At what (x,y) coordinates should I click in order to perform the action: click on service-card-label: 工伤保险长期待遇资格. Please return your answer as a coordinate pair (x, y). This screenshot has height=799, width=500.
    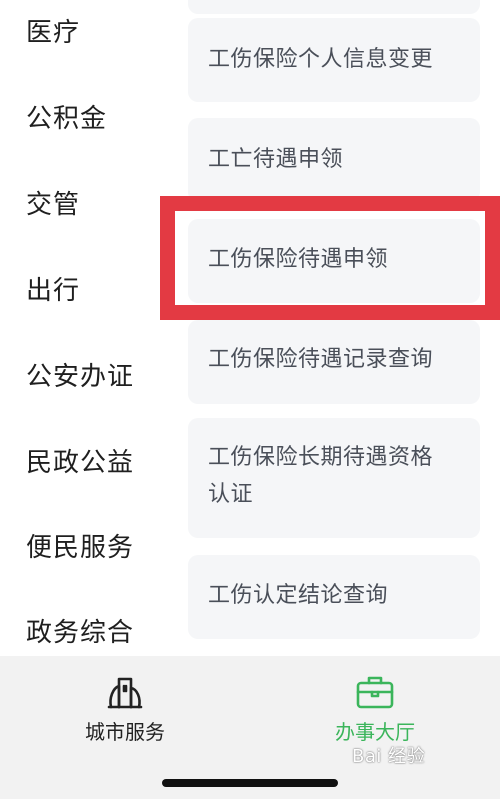
    Looking at the image, I should click on (321, 457).